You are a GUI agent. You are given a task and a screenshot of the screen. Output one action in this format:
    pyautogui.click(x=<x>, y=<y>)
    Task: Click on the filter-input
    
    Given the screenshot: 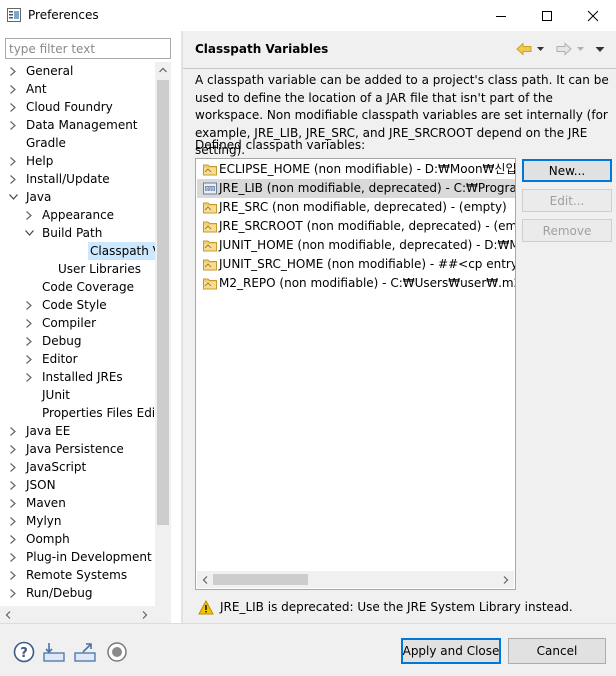 What is the action you would take?
    pyautogui.click(x=88, y=48)
    